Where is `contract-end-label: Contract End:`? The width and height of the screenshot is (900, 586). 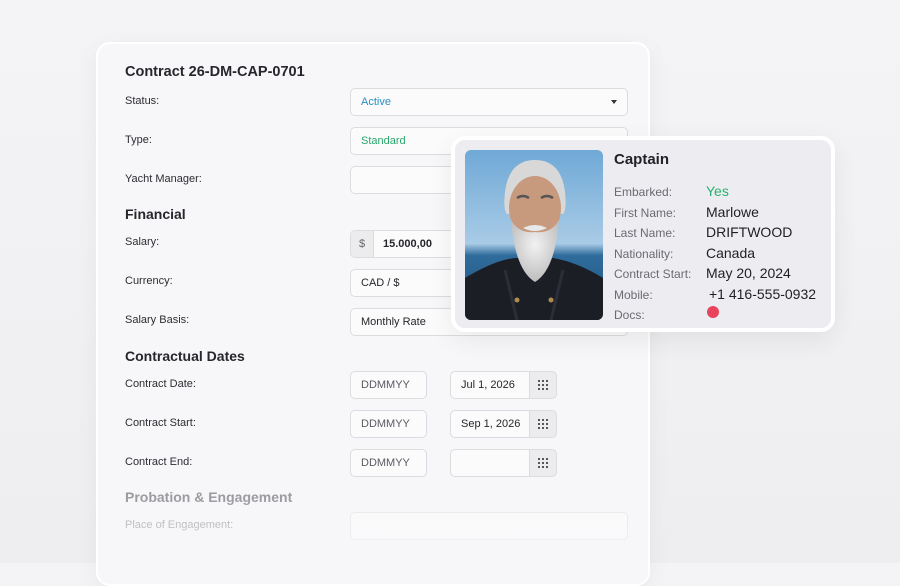 contract-end-label: Contract End: is located at coordinates (159, 462).